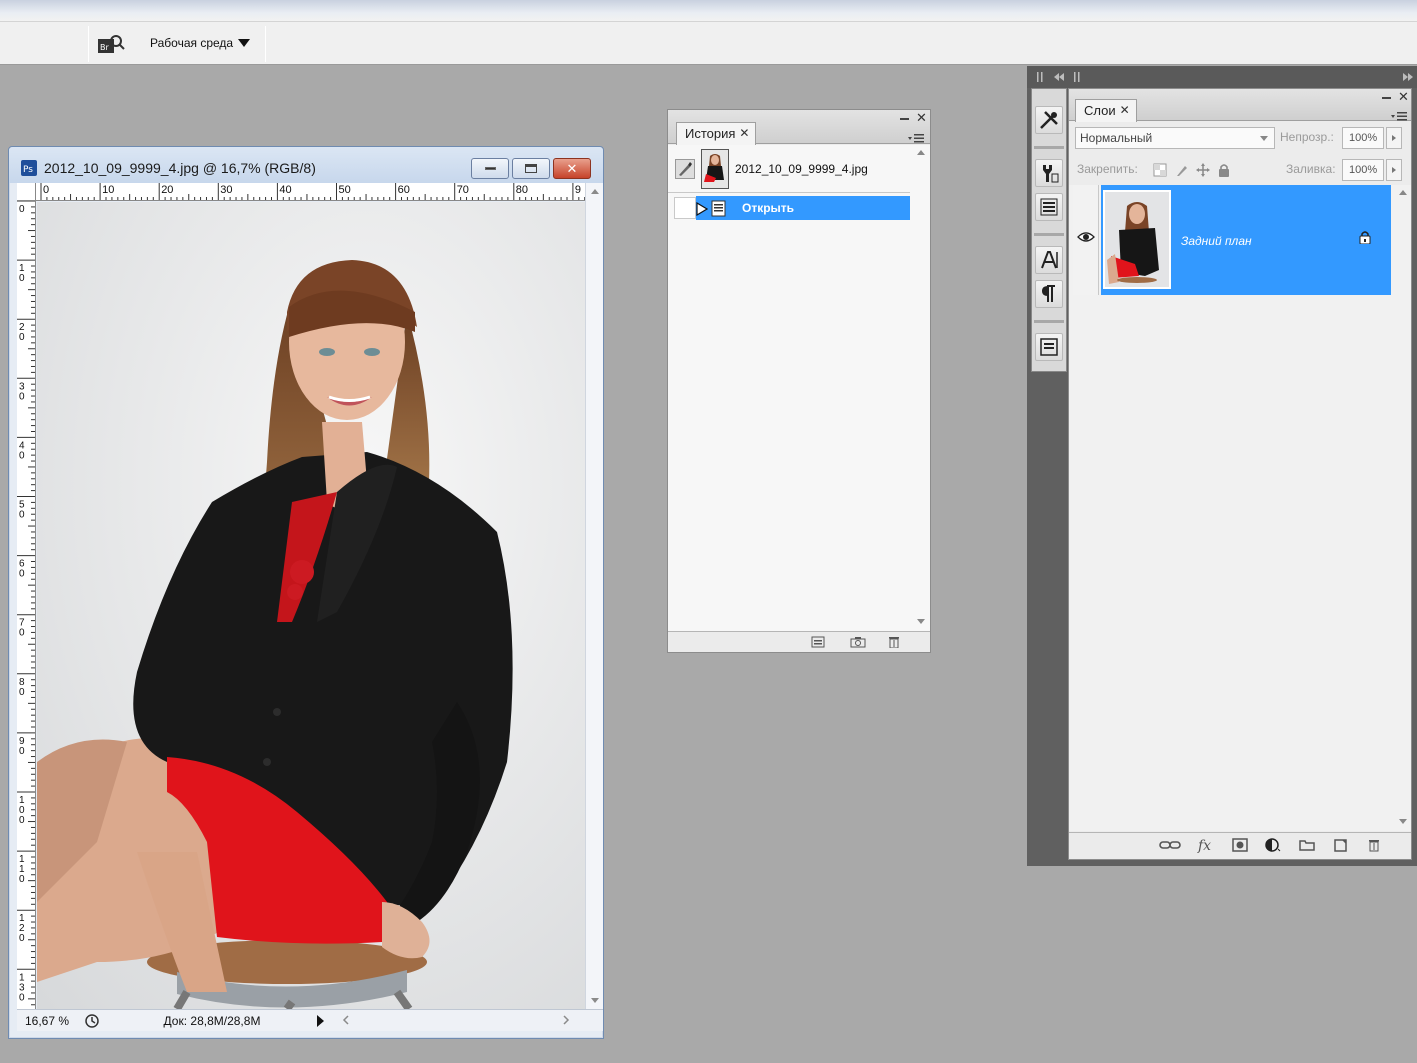 This screenshot has width=1417, height=1063. What do you see at coordinates (1363, 170) in the screenshot?
I see `fill-field: 100%` at bounding box center [1363, 170].